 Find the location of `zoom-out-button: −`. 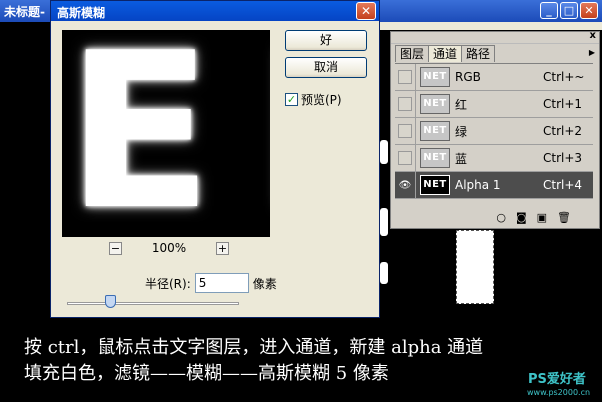

zoom-out-button: − is located at coordinates (115, 248).